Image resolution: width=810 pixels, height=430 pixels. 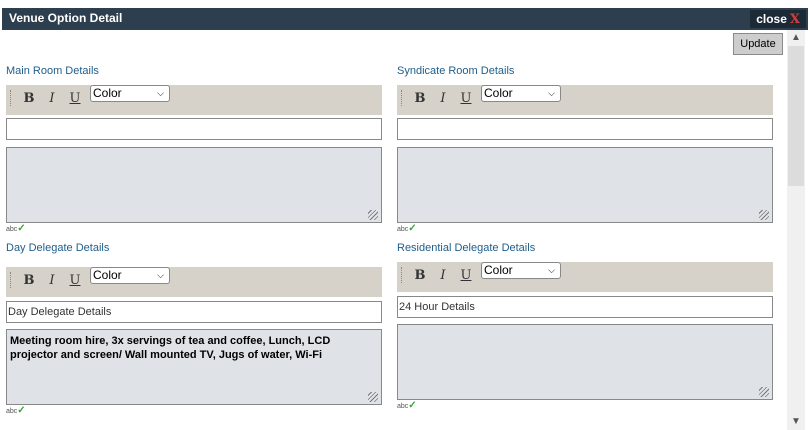 I want to click on close-button: close X, so click(x=778, y=19).